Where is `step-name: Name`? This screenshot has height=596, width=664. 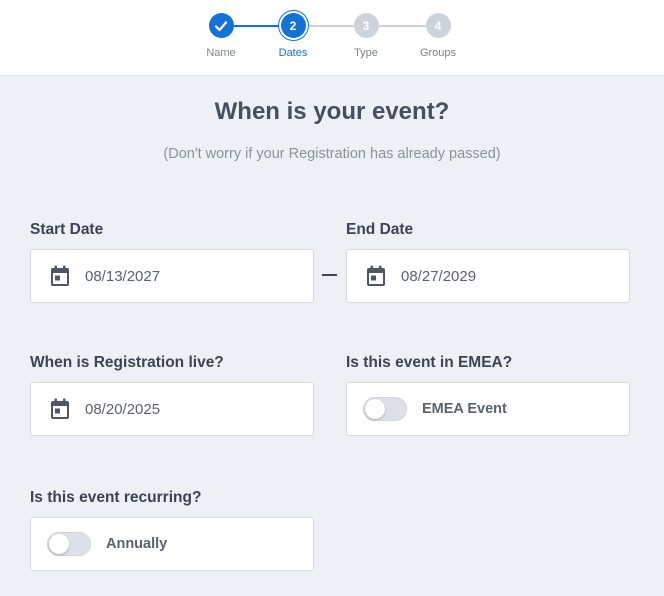
step-name: Name is located at coordinates (221, 36).